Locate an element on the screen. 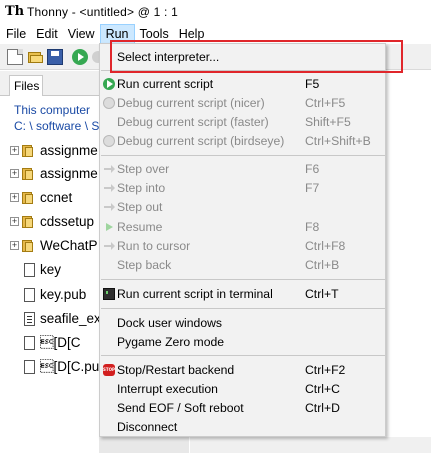 This screenshot has width=431, height=453. horizontal-scrollbar is located at coordinates (310, 445).